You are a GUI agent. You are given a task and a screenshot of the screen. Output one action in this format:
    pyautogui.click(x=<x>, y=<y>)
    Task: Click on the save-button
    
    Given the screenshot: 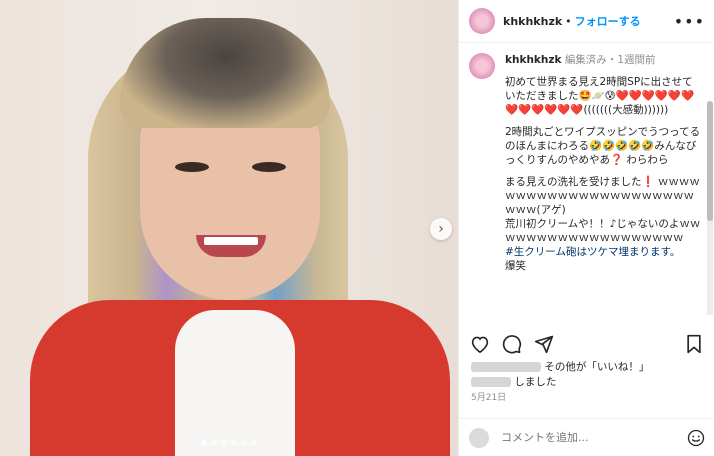 What is the action you would take?
    pyautogui.click(x=694, y=344)
    